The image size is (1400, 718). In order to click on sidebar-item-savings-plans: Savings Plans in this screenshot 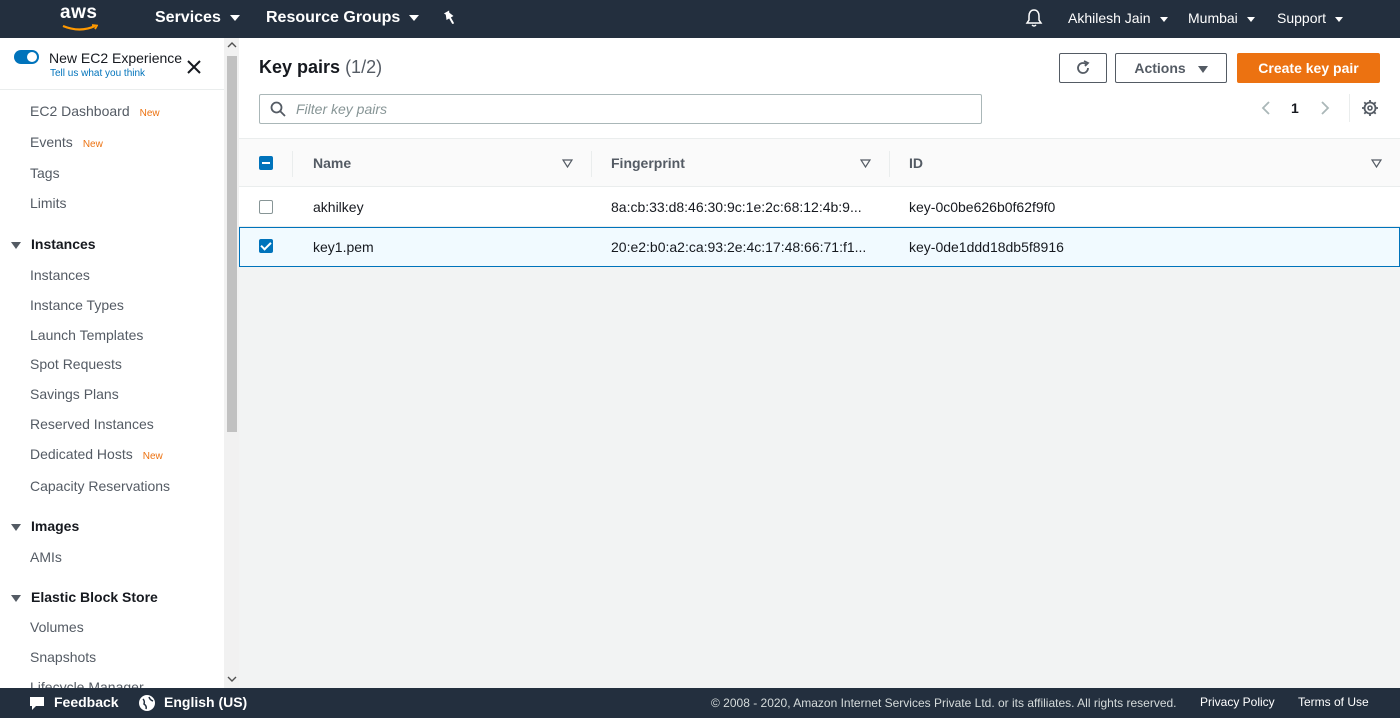, I will do `click(74, 394)`.